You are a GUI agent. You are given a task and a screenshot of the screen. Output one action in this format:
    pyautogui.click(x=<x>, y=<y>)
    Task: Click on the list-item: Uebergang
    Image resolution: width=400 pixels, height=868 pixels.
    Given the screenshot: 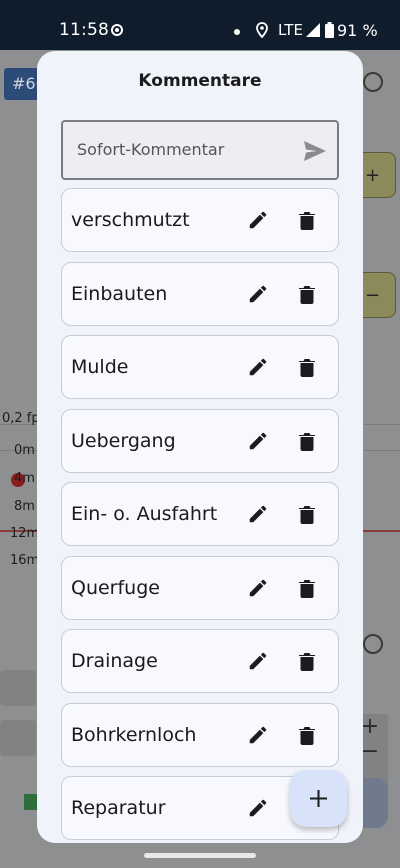 What is the action you would take?
    pyautogui.click(x=200, y=440)
    